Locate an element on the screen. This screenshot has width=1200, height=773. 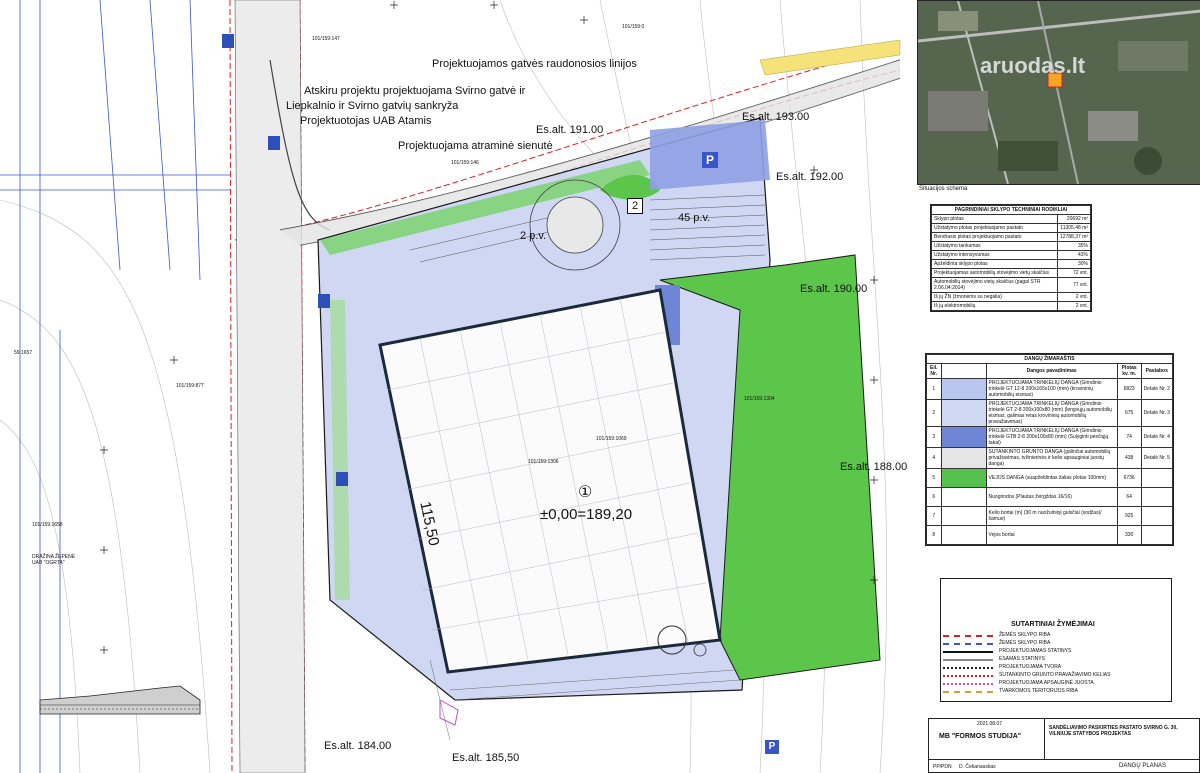
param-label: Užstatymo plotas projektuojamo pastato is located at coordinates (994, 228).